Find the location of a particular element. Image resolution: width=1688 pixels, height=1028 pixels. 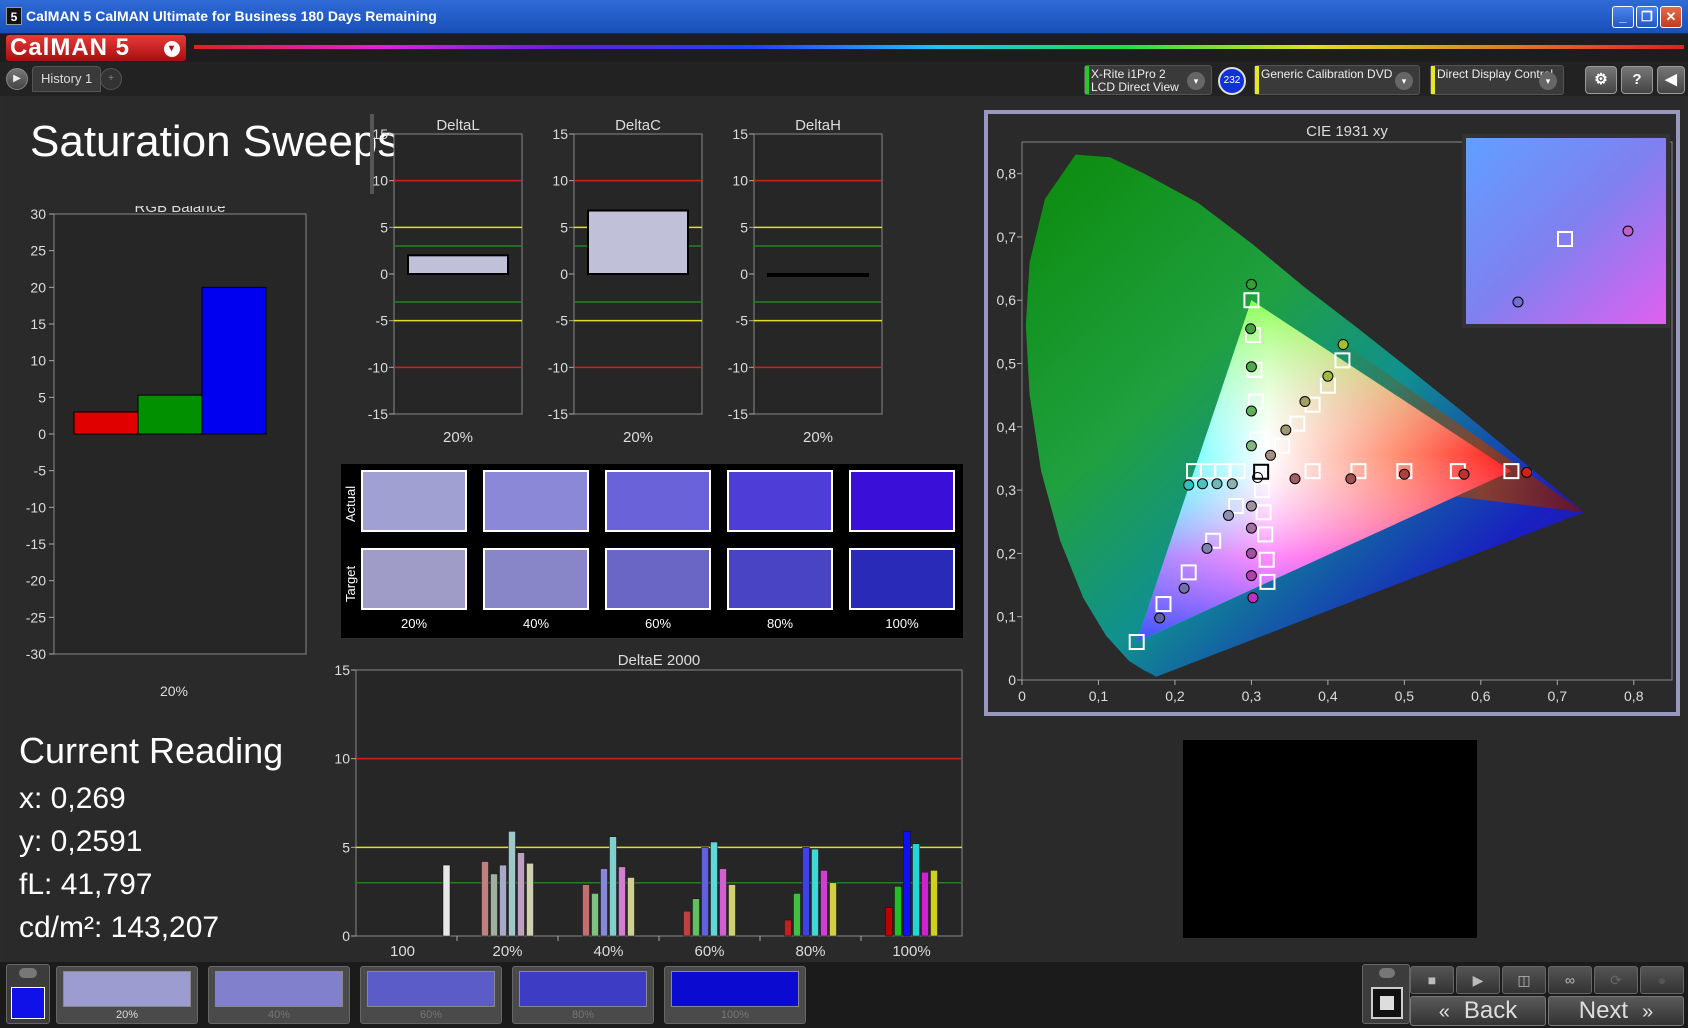

minimize-button: _ is located at coordinates (1623, 17).